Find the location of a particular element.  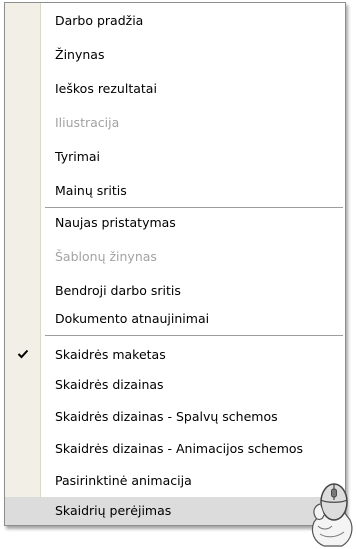

menu-item-label: Skaidrės dizainas - Animacijos schemos is located at coordinates (179, 448).